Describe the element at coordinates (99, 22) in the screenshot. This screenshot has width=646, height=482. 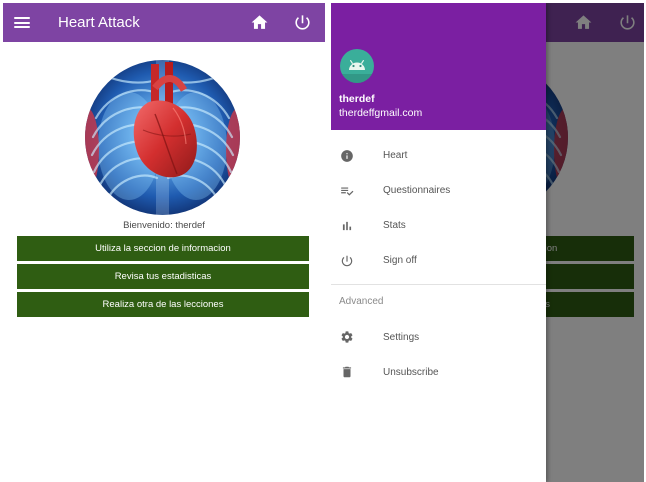
I see `app-title: Heart Attack` at that location.